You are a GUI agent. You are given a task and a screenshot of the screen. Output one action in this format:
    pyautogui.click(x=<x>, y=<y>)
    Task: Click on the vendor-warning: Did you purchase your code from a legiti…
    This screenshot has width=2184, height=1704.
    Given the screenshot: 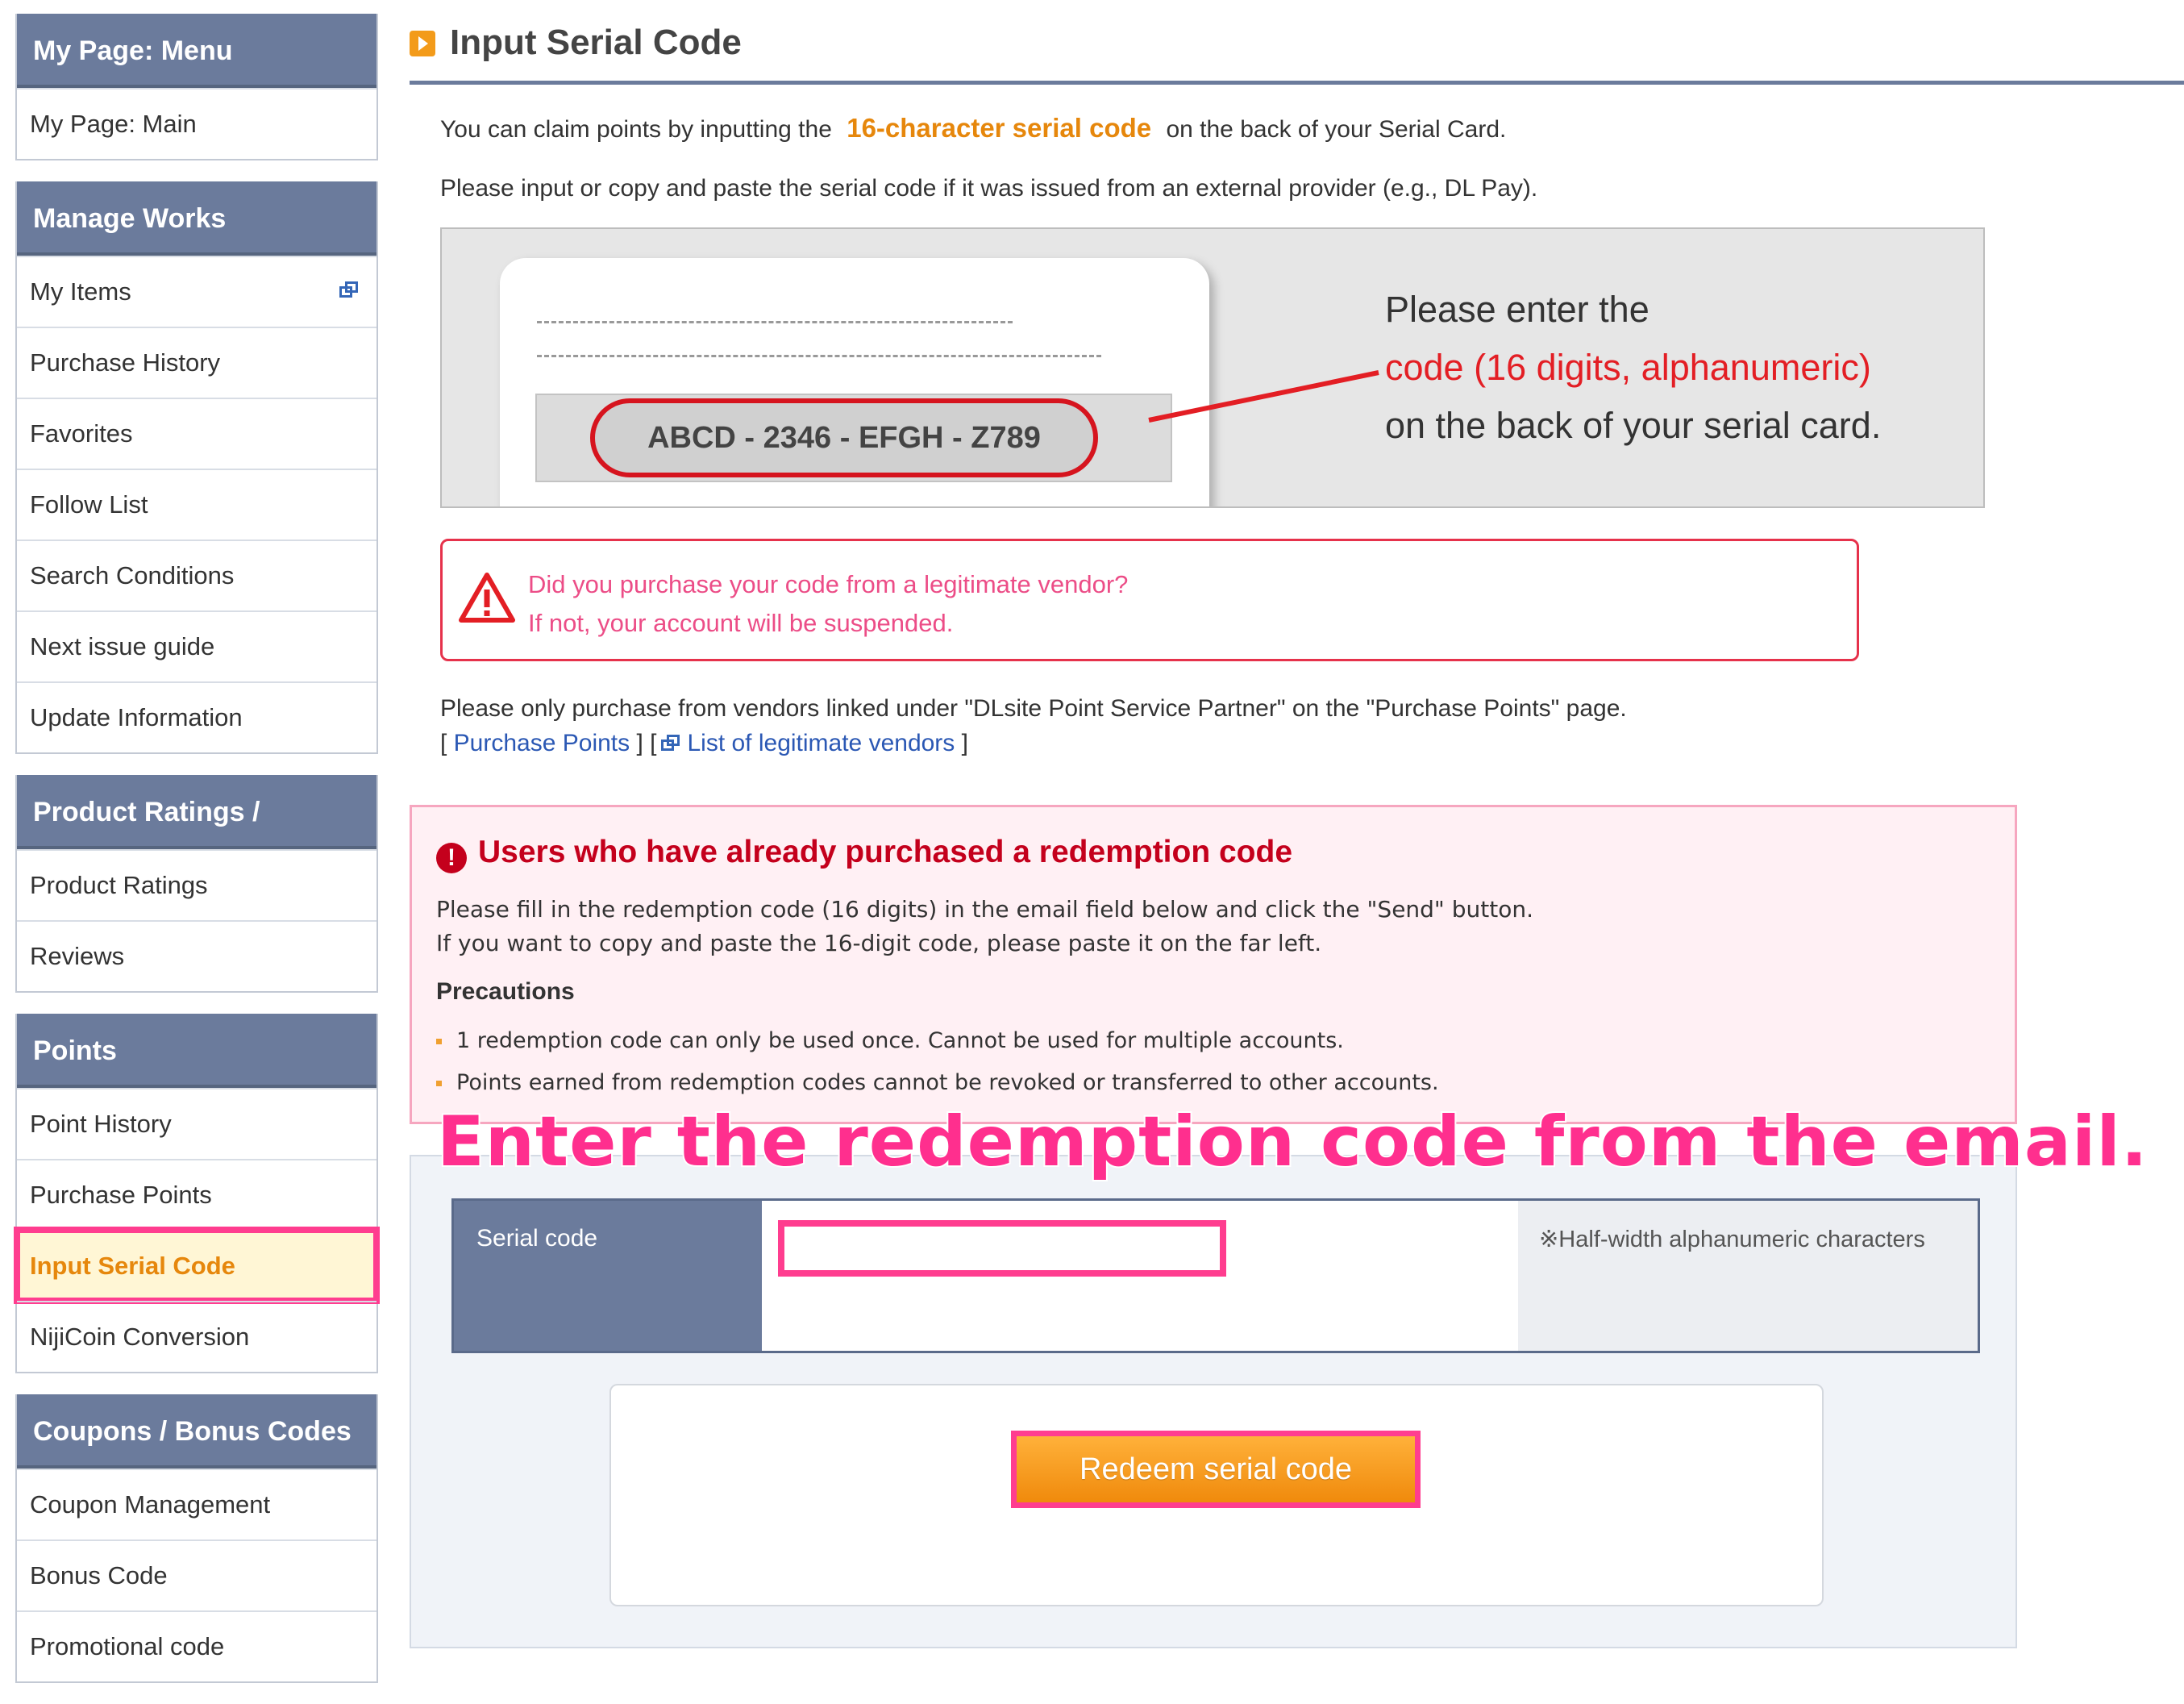 What is the action you would take?
    pyautogui.click(x=1149, y=600)
    